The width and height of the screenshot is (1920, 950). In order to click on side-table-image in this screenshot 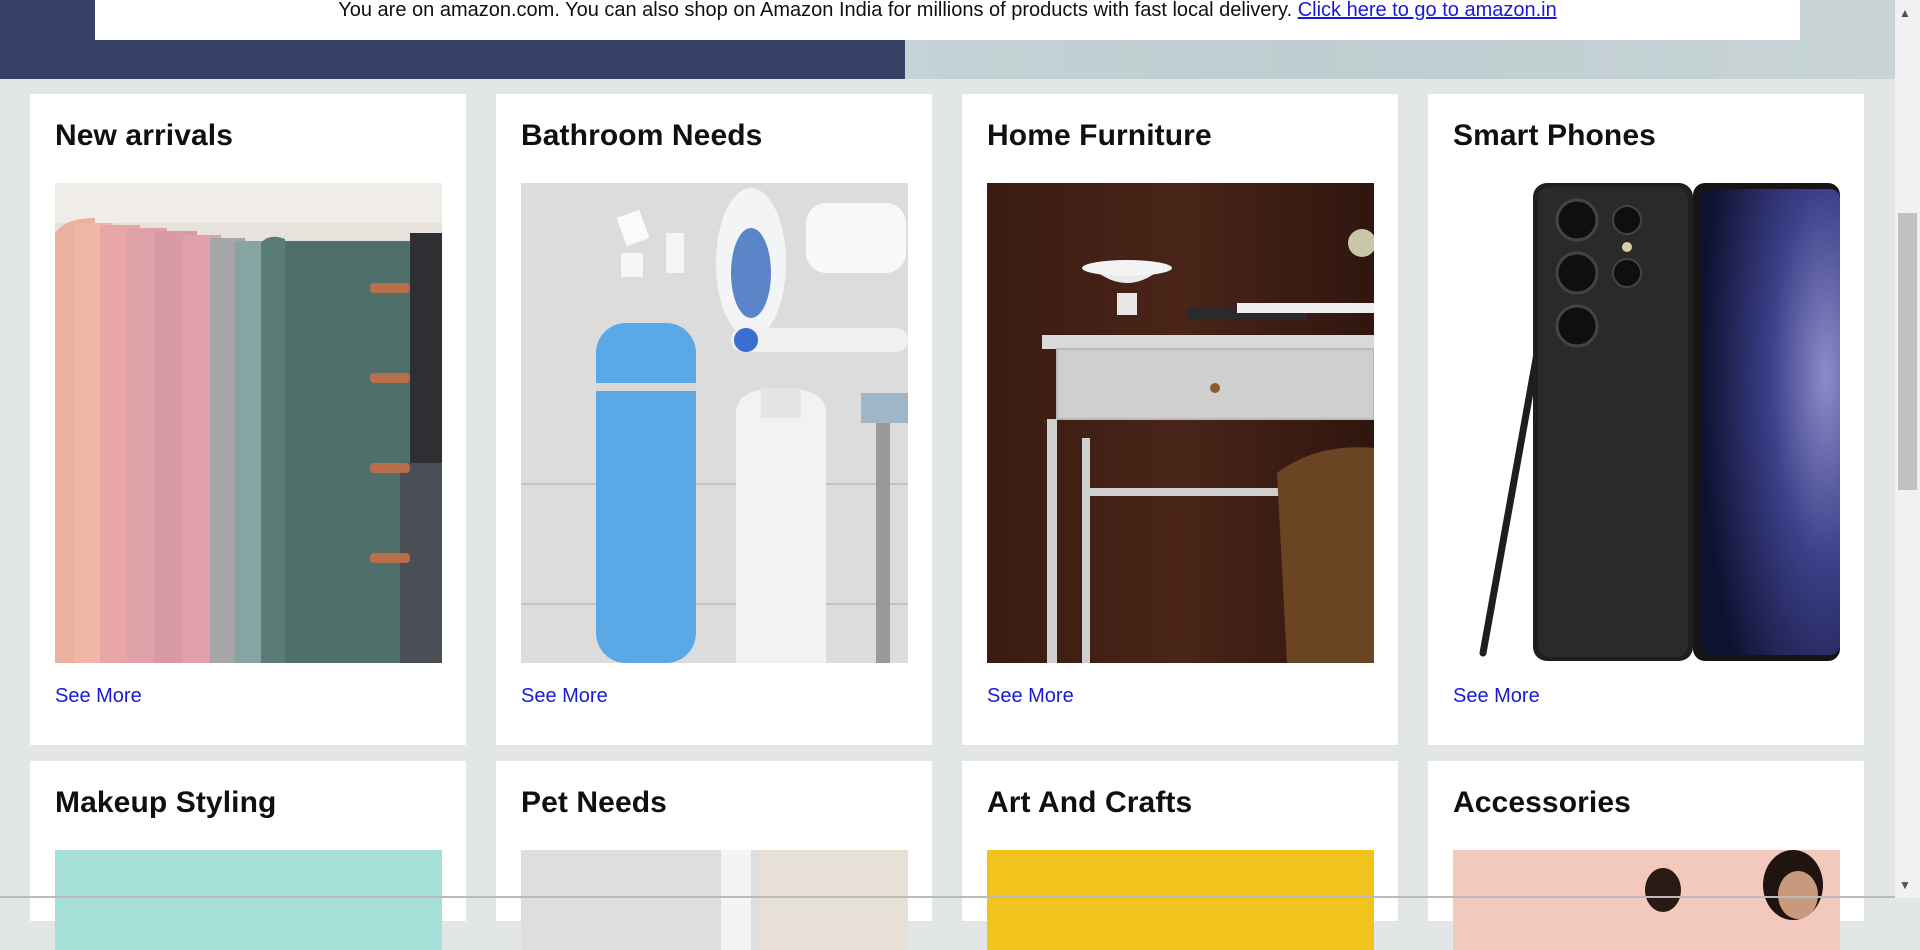, I will do `click(1180, 423)`.